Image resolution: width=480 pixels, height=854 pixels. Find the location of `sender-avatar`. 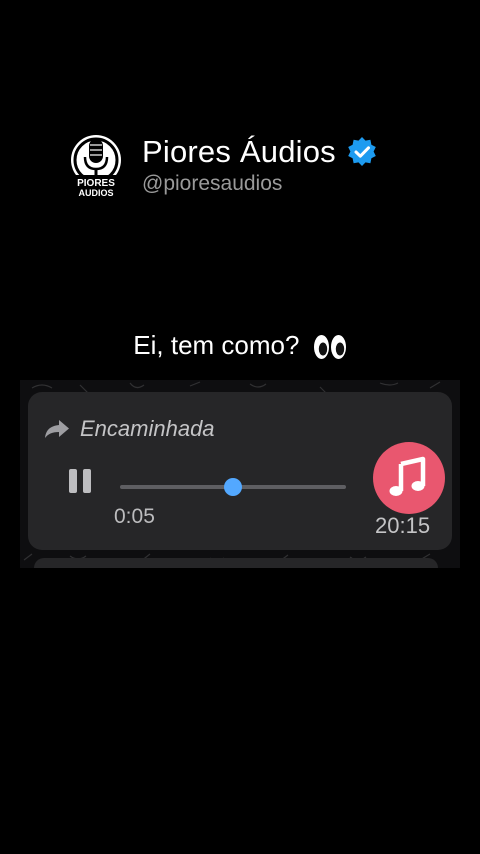

sender-avatar is located at coordinates (409, 478).